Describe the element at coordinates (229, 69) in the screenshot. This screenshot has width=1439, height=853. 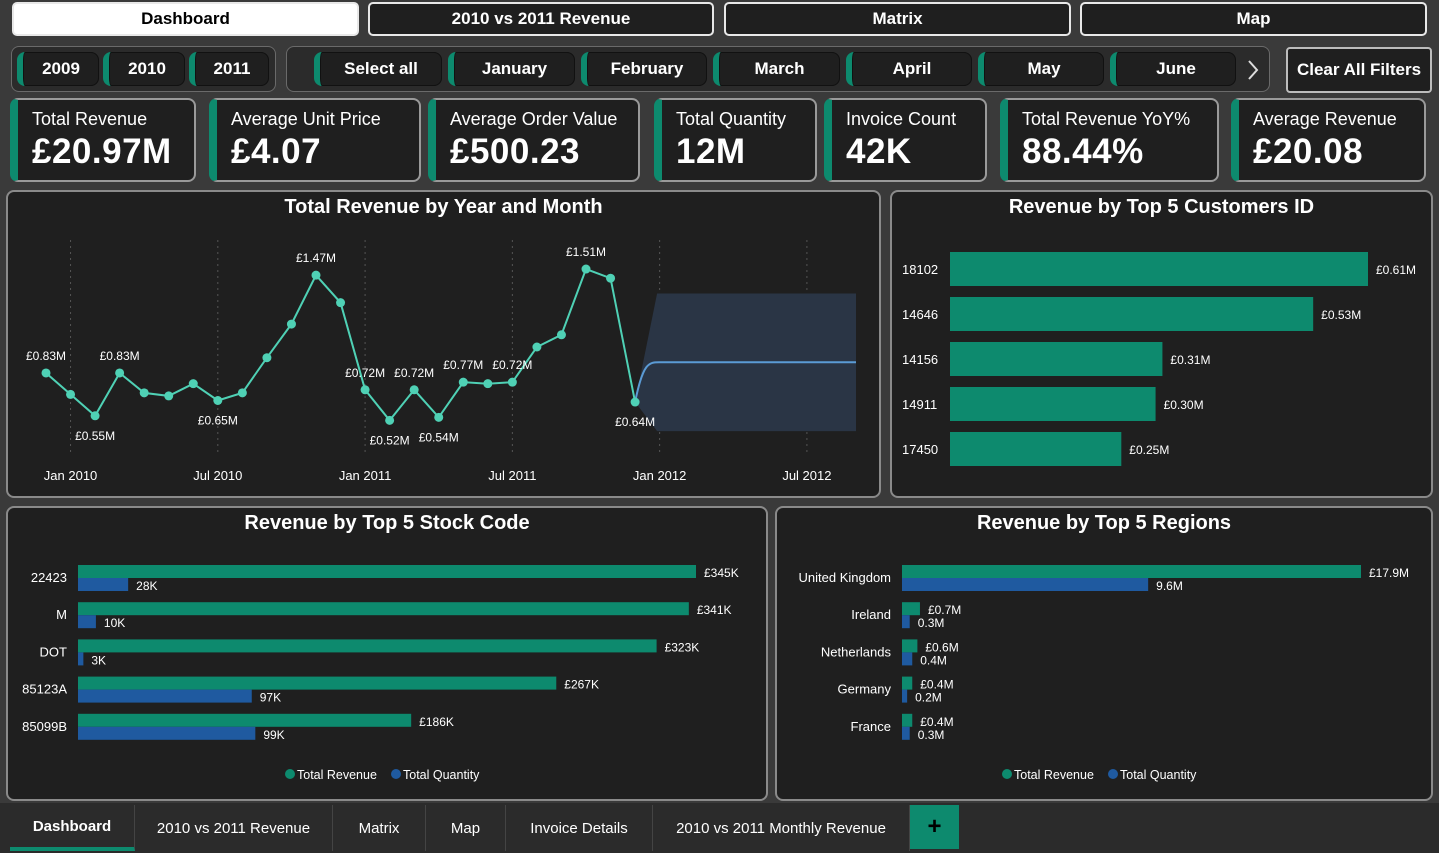
I see `year-chip-2011: 2011` at that location.